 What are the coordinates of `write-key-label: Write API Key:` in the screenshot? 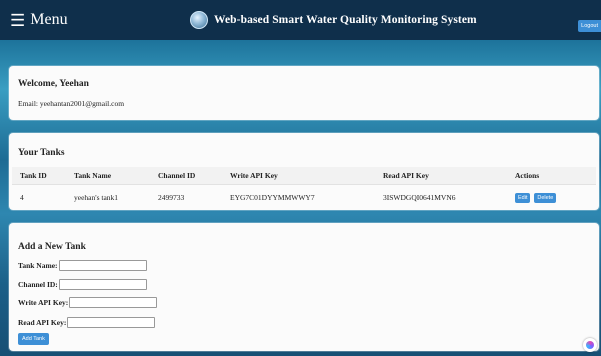 It's located at (43, 302).